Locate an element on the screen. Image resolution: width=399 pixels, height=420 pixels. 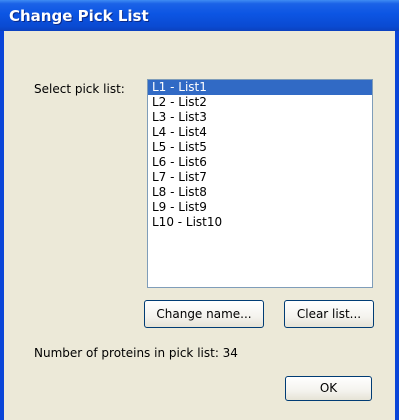
list-item-l3: L3 - List3 is located at coordinates (260, 117).